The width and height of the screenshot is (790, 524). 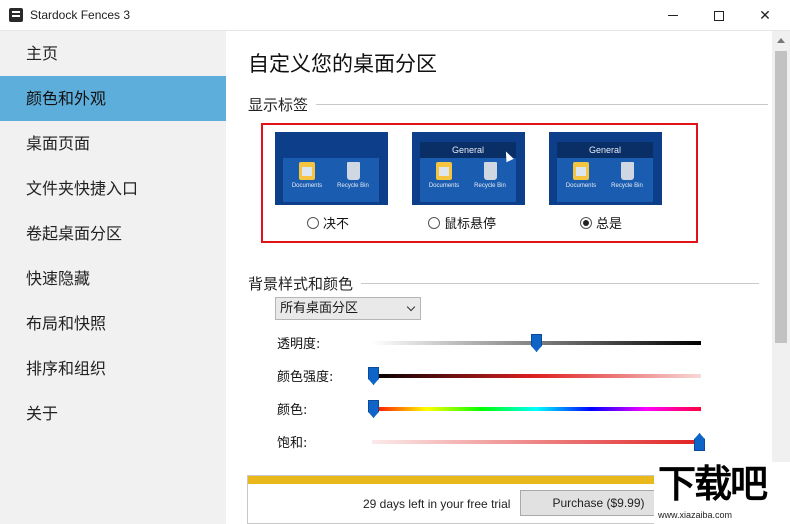 I want to click on radio-button-checked, so click(x=586, y=222).